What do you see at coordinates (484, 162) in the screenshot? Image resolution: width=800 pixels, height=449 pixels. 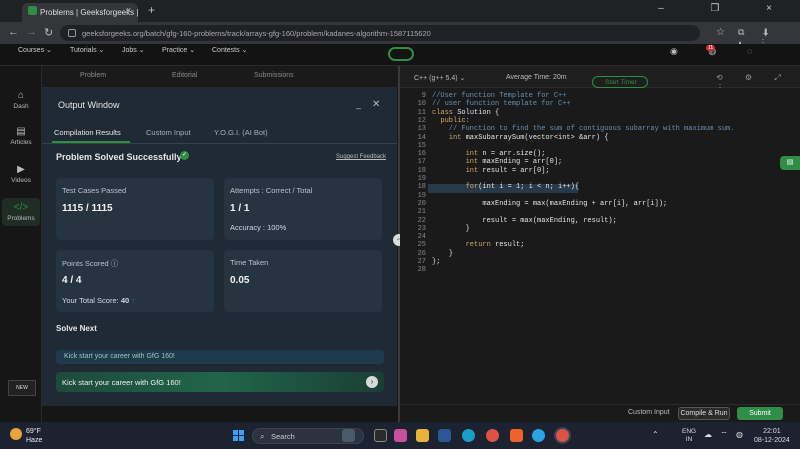 I see `code-line: 17 int maxEnding = arr[0];` at bounding box center [484, 162].